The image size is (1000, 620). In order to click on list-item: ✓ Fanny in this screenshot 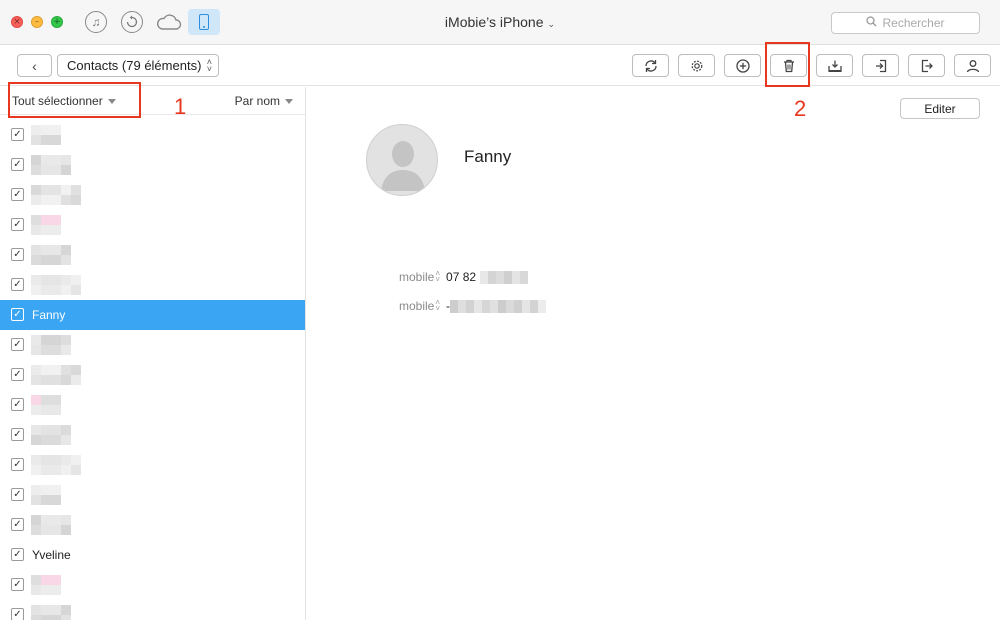, I will do `click(152, 315)`.